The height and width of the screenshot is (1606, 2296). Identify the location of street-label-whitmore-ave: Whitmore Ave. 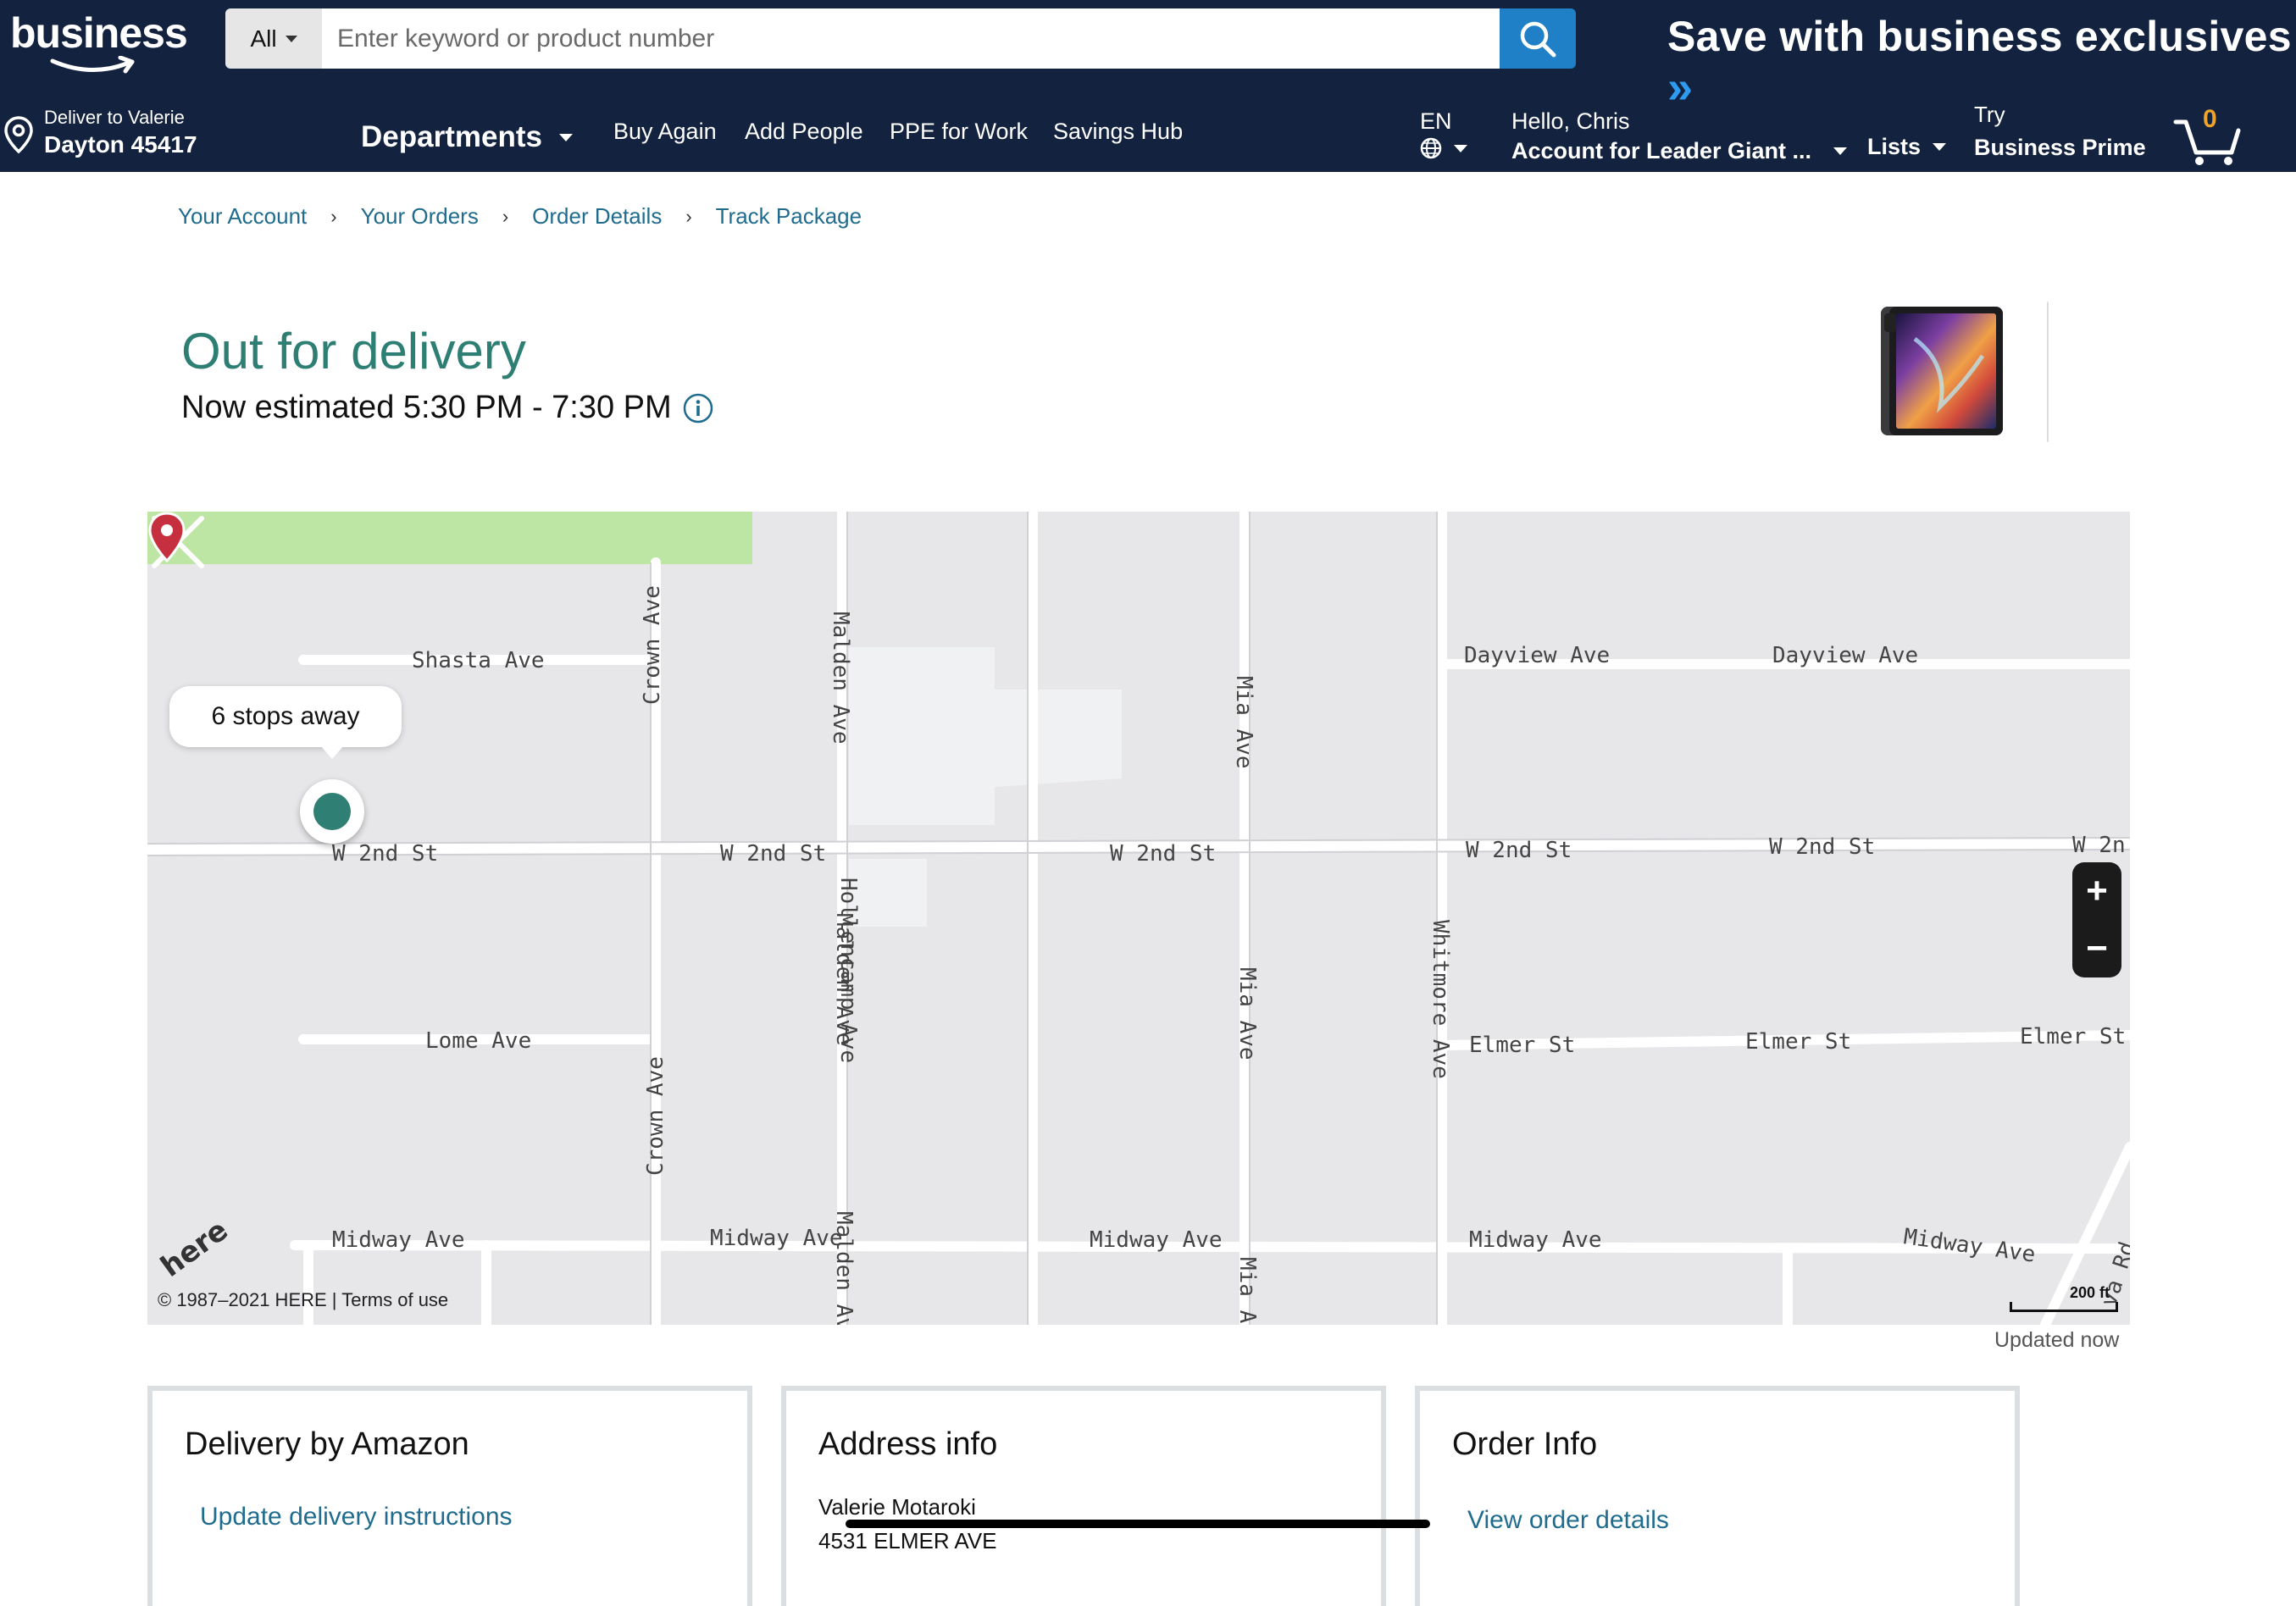
(1440, 1000).